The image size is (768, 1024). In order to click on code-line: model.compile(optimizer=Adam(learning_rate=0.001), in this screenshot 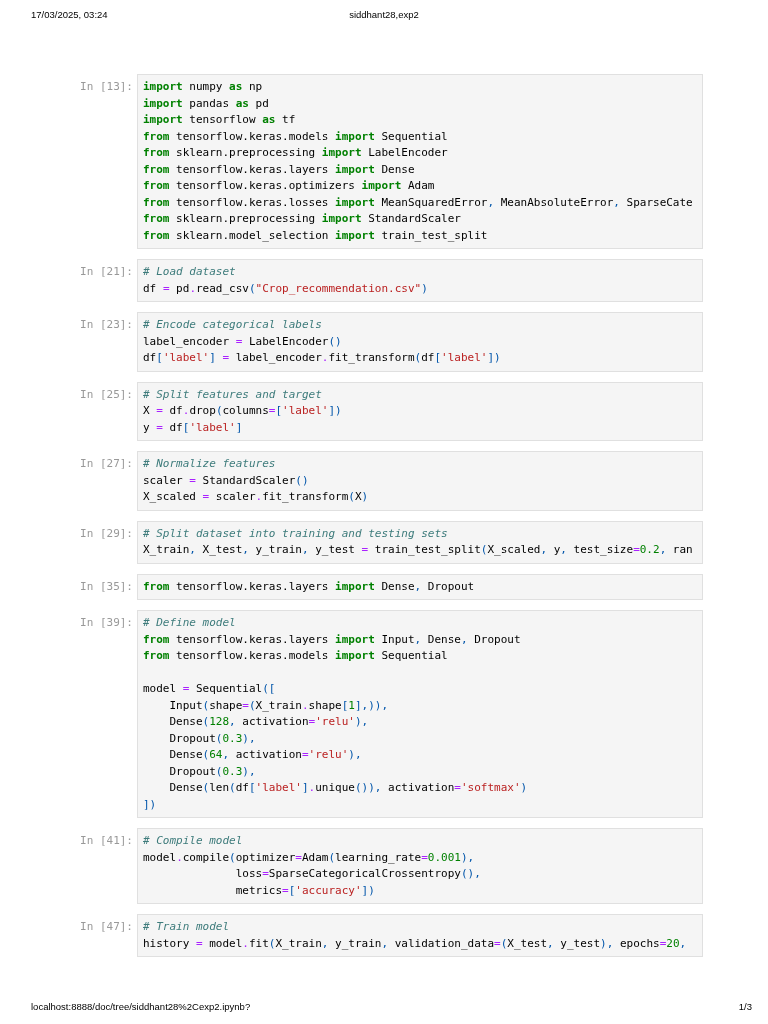, I will do `click(309, 857)`.